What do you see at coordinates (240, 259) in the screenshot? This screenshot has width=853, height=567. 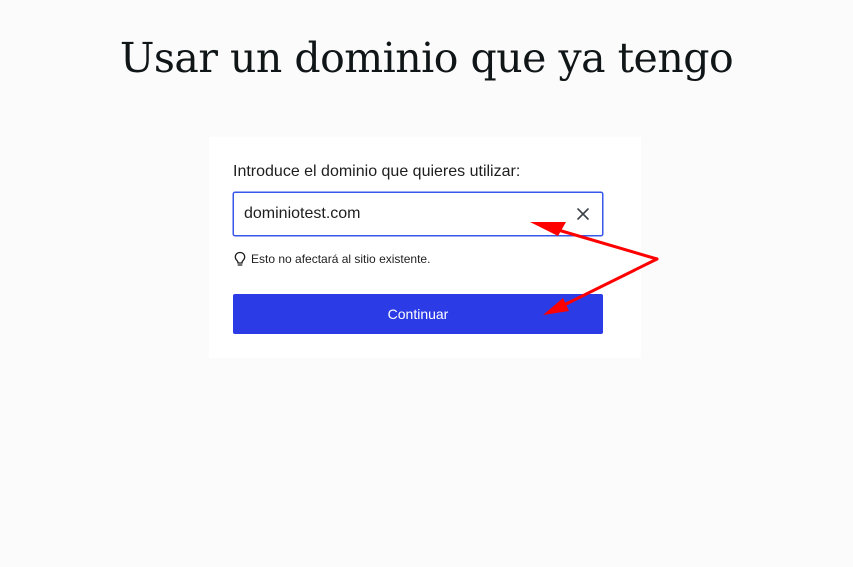 I see `lightbulb-icon` at bounding box center [240, 259].